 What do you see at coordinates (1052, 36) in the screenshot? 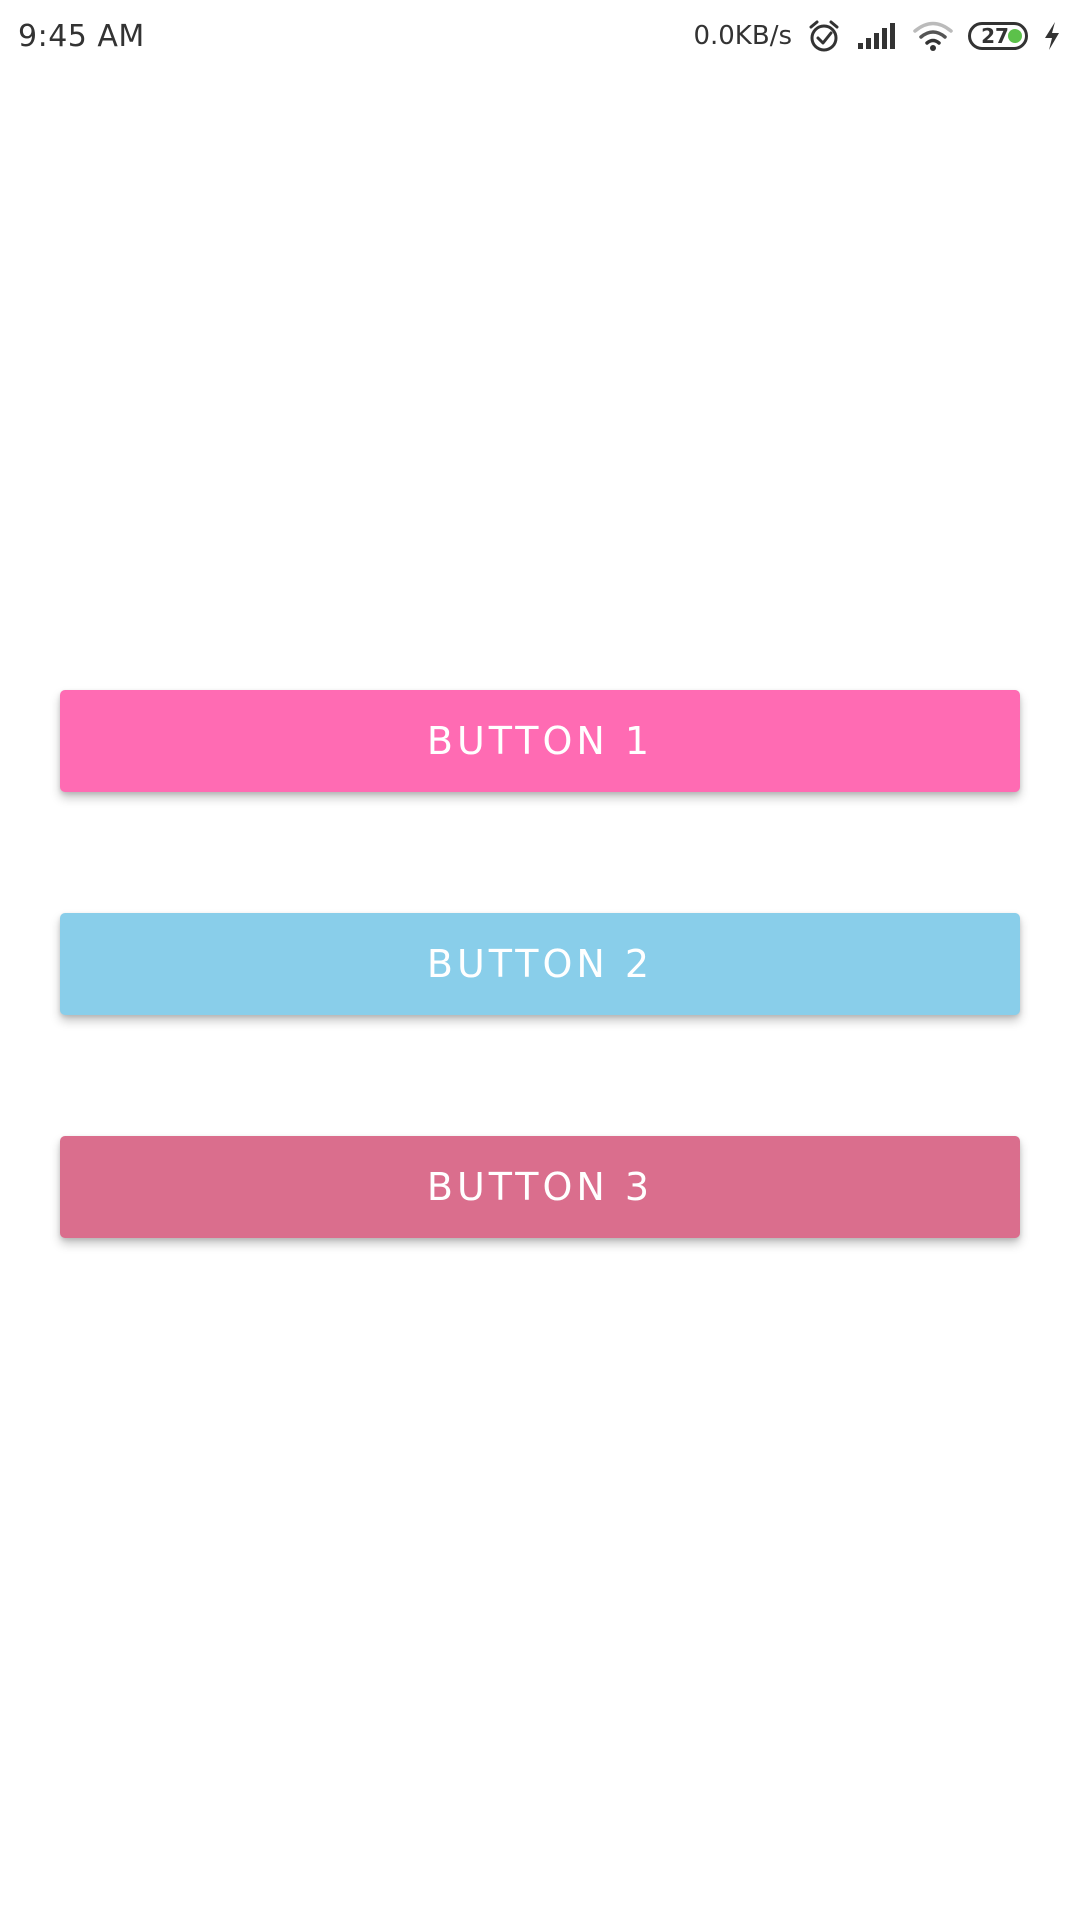
I see `charging-icon` at bounding box center [1052, 36].